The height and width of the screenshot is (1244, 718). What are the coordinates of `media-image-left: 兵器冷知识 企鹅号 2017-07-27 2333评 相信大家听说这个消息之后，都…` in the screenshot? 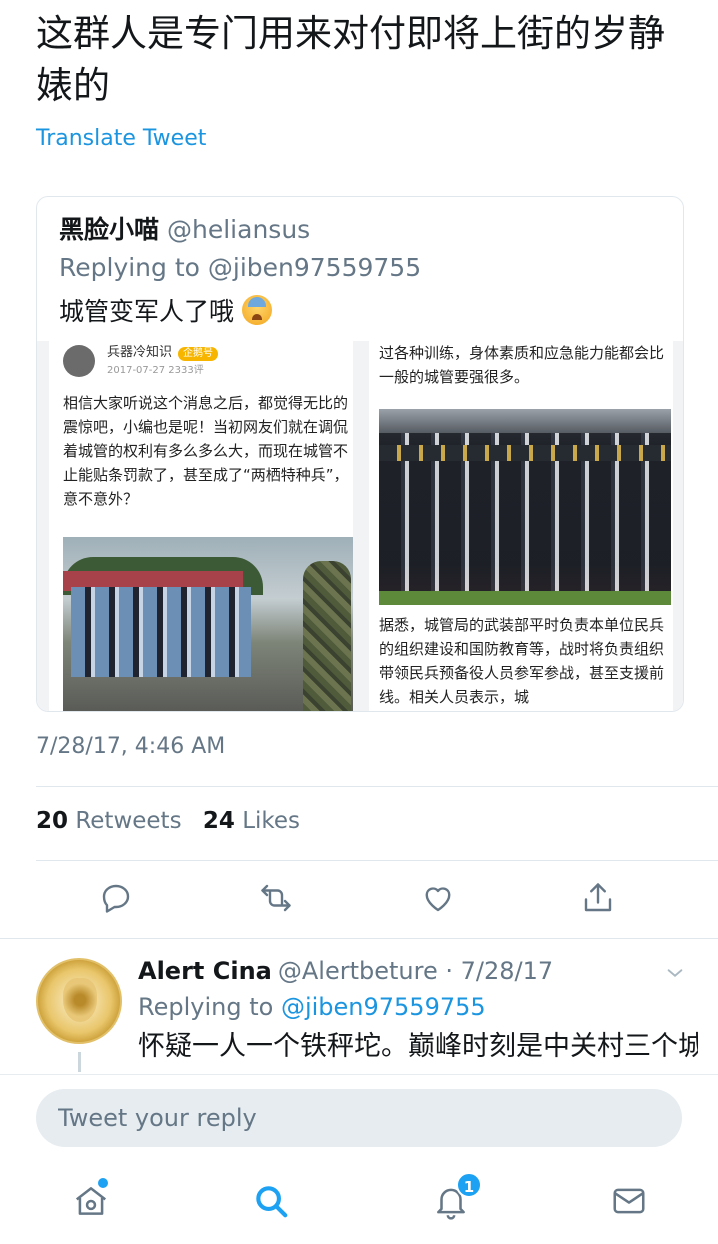 It's located at (201, 526).